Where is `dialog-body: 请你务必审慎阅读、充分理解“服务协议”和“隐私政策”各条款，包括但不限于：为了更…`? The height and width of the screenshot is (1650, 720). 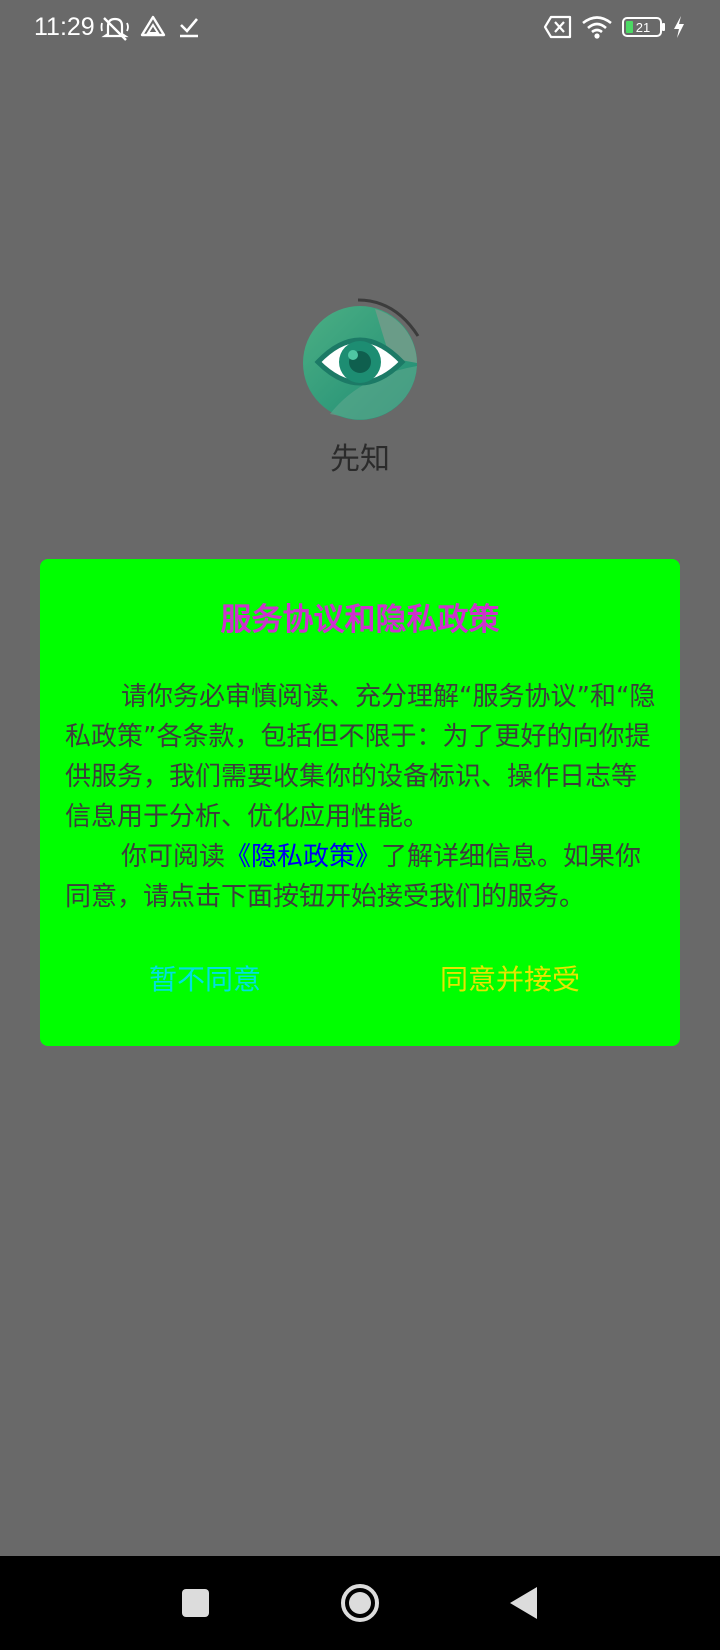 dialog-body: 请你务必审慎阅读、充分理解“服务协议”和“隐私政策”各条款，包括但不限于：为了更… is located at coordinates (363, 797).